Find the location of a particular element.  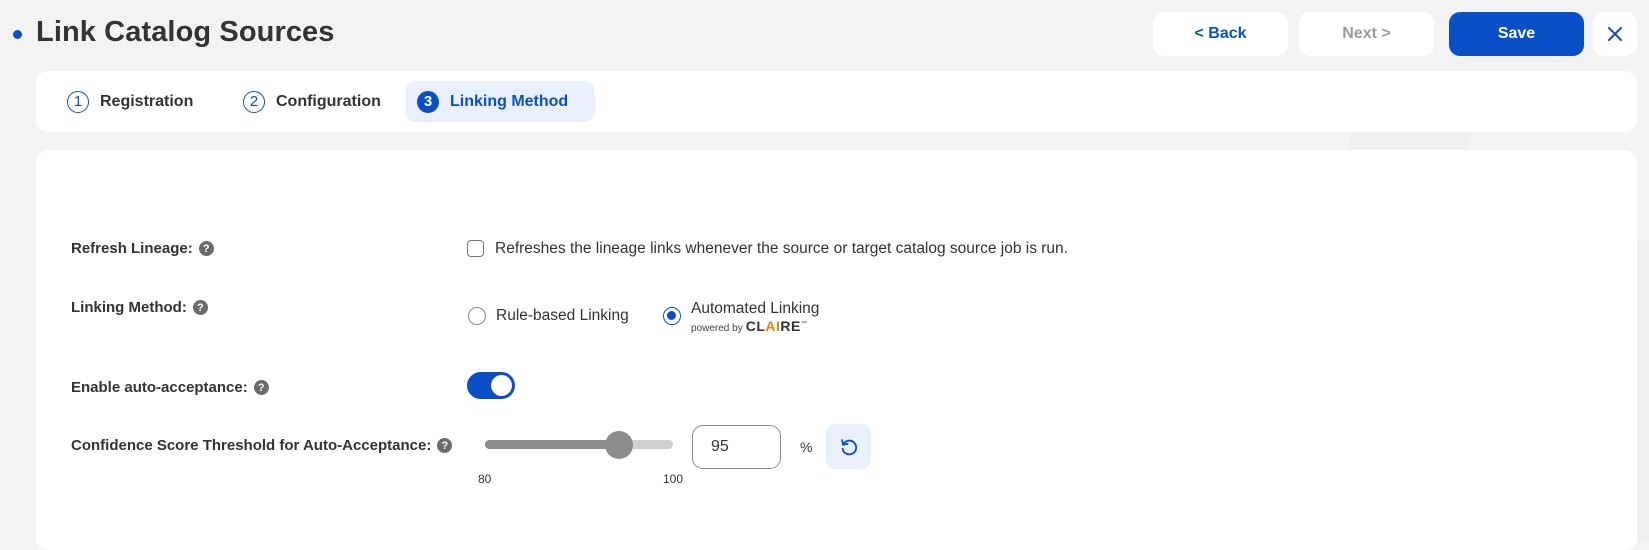

powered-by-text: powered by is located at coordinates (717, 328).